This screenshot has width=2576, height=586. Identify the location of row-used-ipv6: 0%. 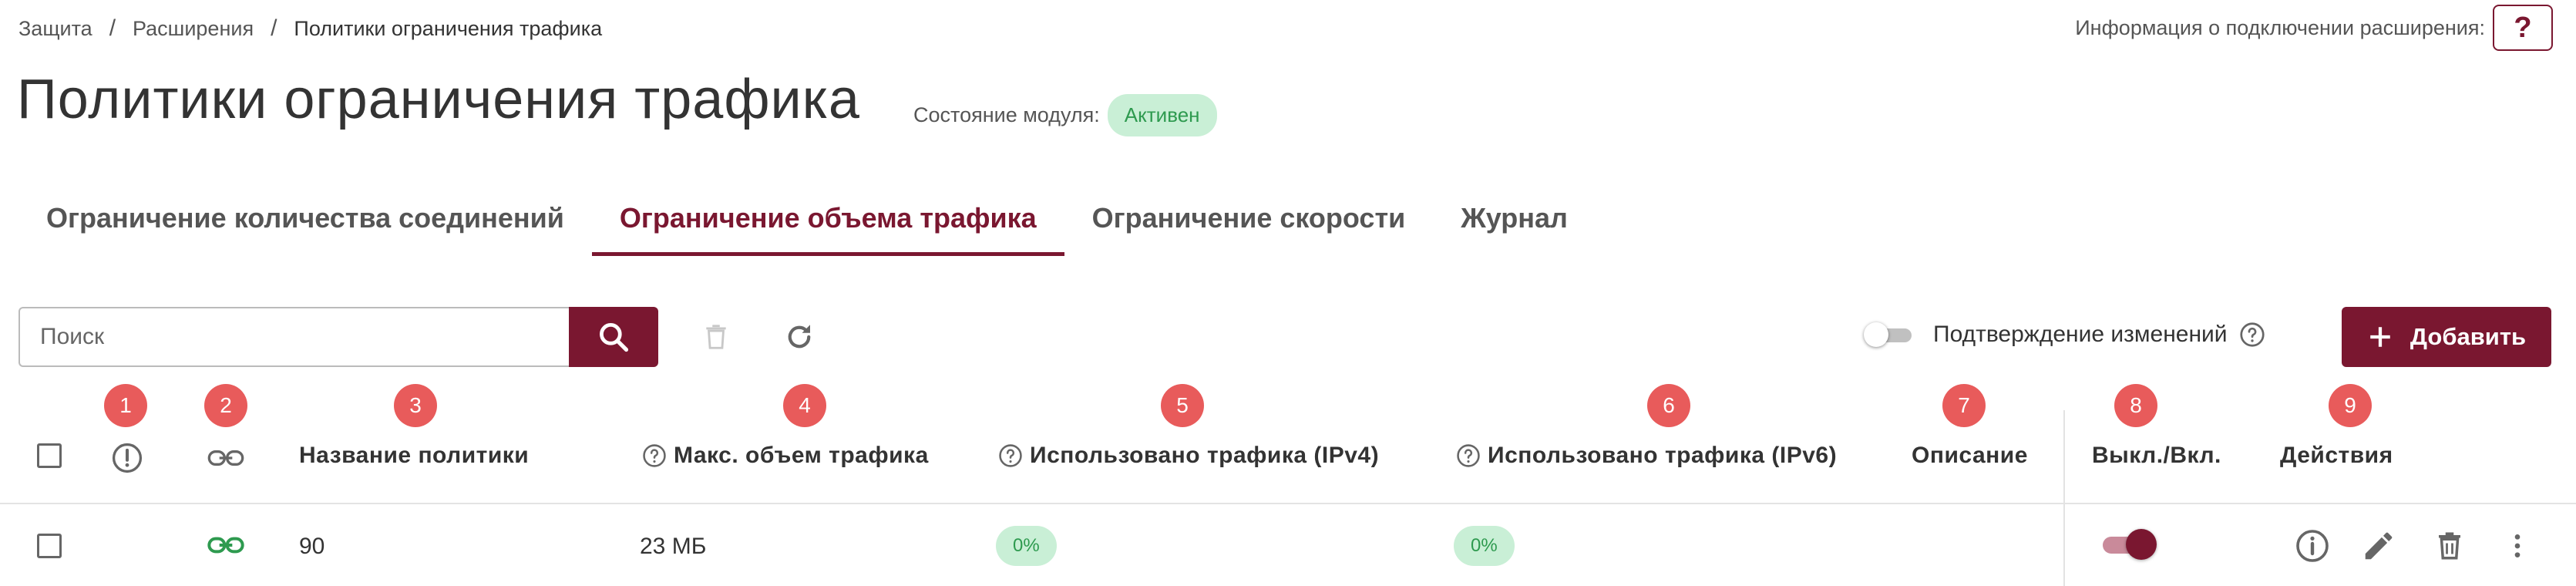
(1484, 546).